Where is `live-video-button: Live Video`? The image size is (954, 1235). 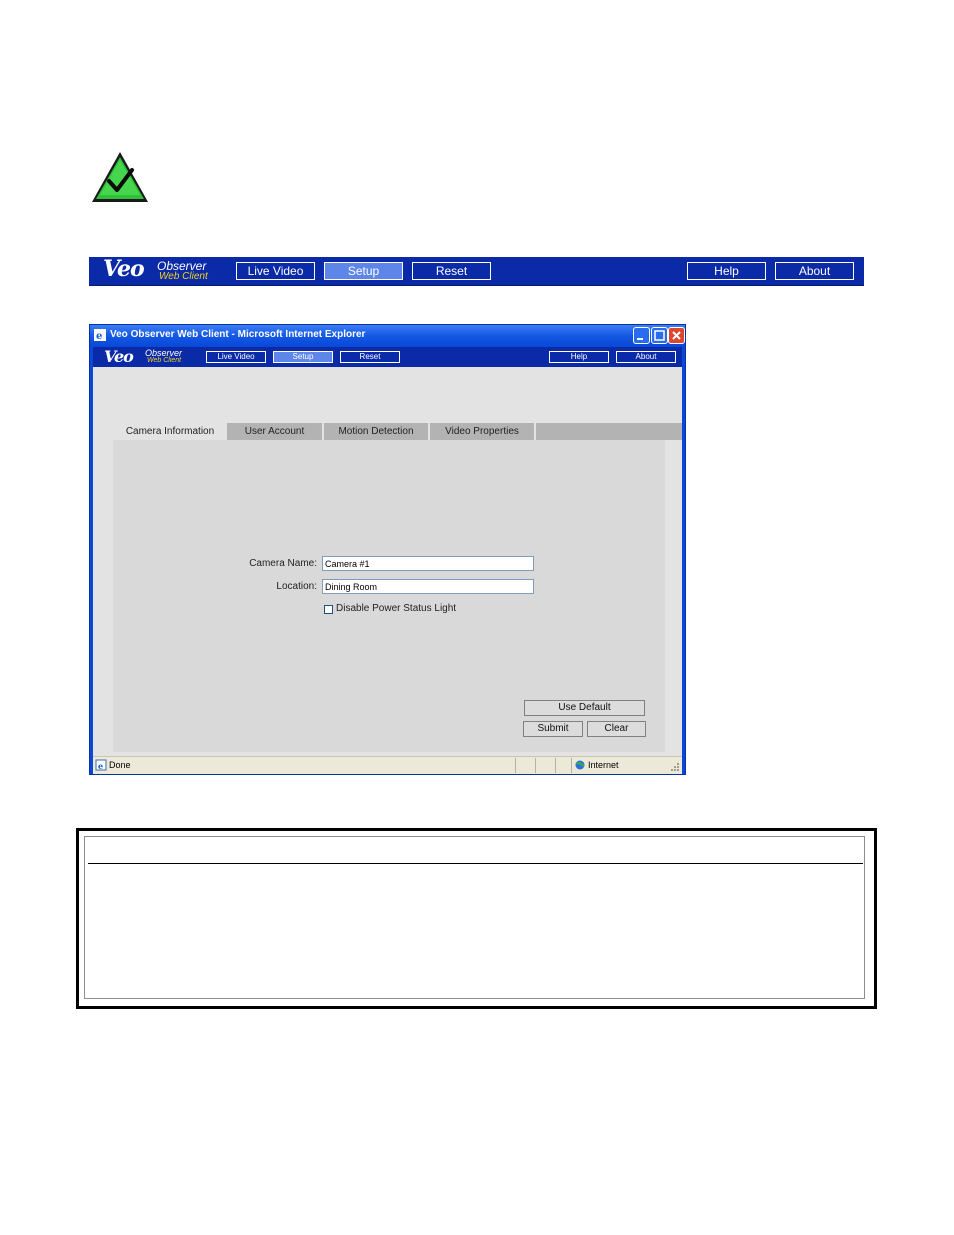 live-video-button: Live Video is located at coordinates (275, 271).